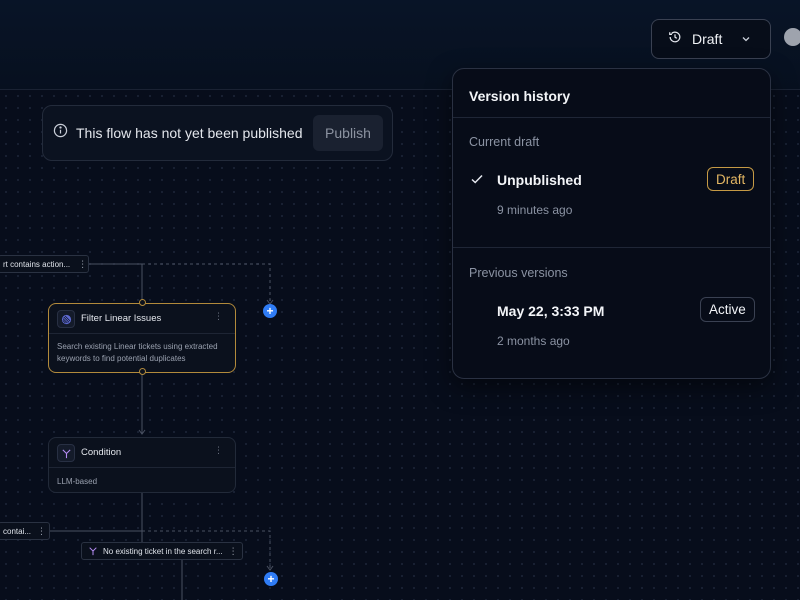 This screenshot has width=800, height=600. What do you see at coordinates (142, 371) in the screenshot?
I see `output-port` at bounding box center [142, 371].